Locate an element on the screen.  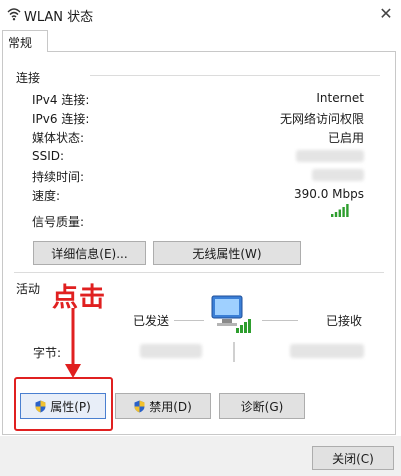
tab-general-label: 常规 is located at coordinates (20, 43).